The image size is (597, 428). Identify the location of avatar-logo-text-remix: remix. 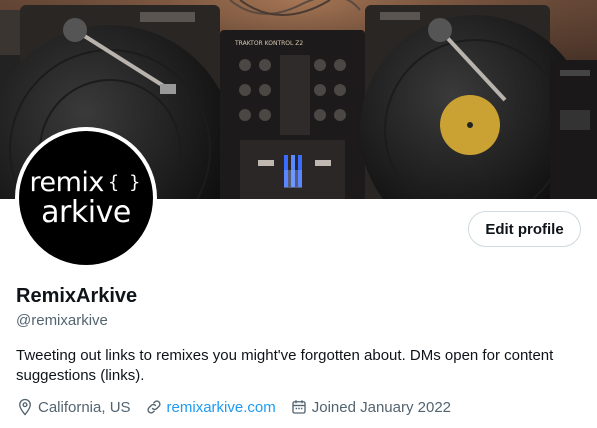
(66, 182).